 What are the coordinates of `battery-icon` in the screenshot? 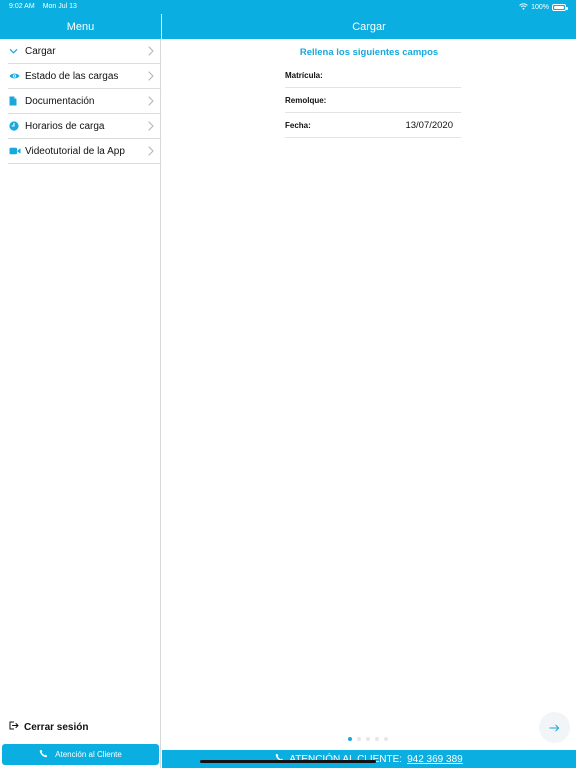 It's located at (560, 7).